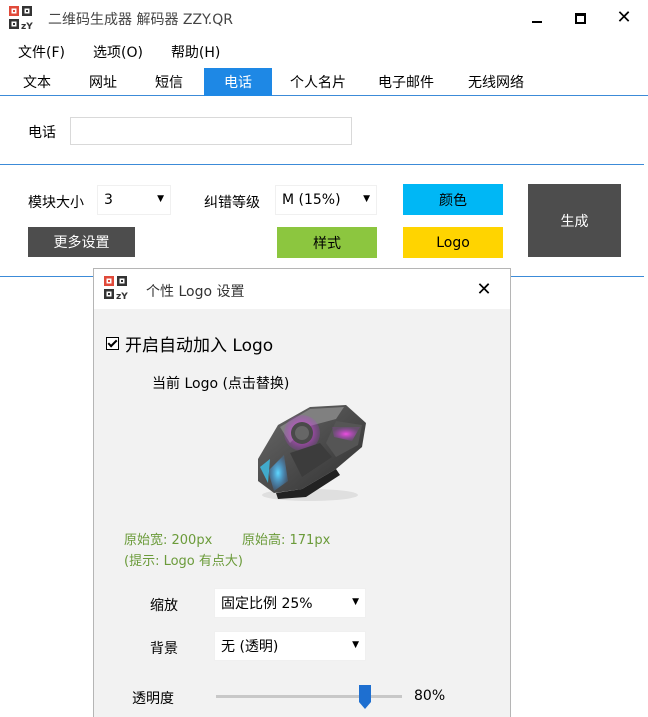 This screenshot has height=717, width=648. I want to click on tab-email: 电子邮件, so click(406, 82).